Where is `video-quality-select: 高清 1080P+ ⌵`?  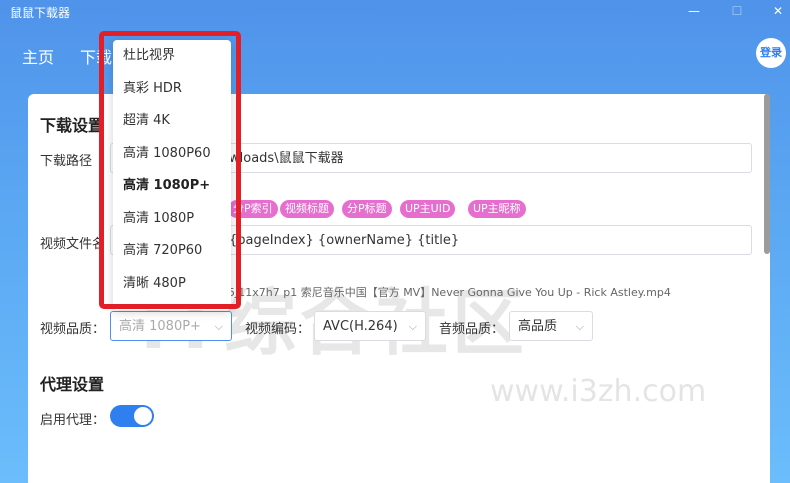 video-quality-select: 高清 1080P+ ⌵ is located at coordinates (171, 326).